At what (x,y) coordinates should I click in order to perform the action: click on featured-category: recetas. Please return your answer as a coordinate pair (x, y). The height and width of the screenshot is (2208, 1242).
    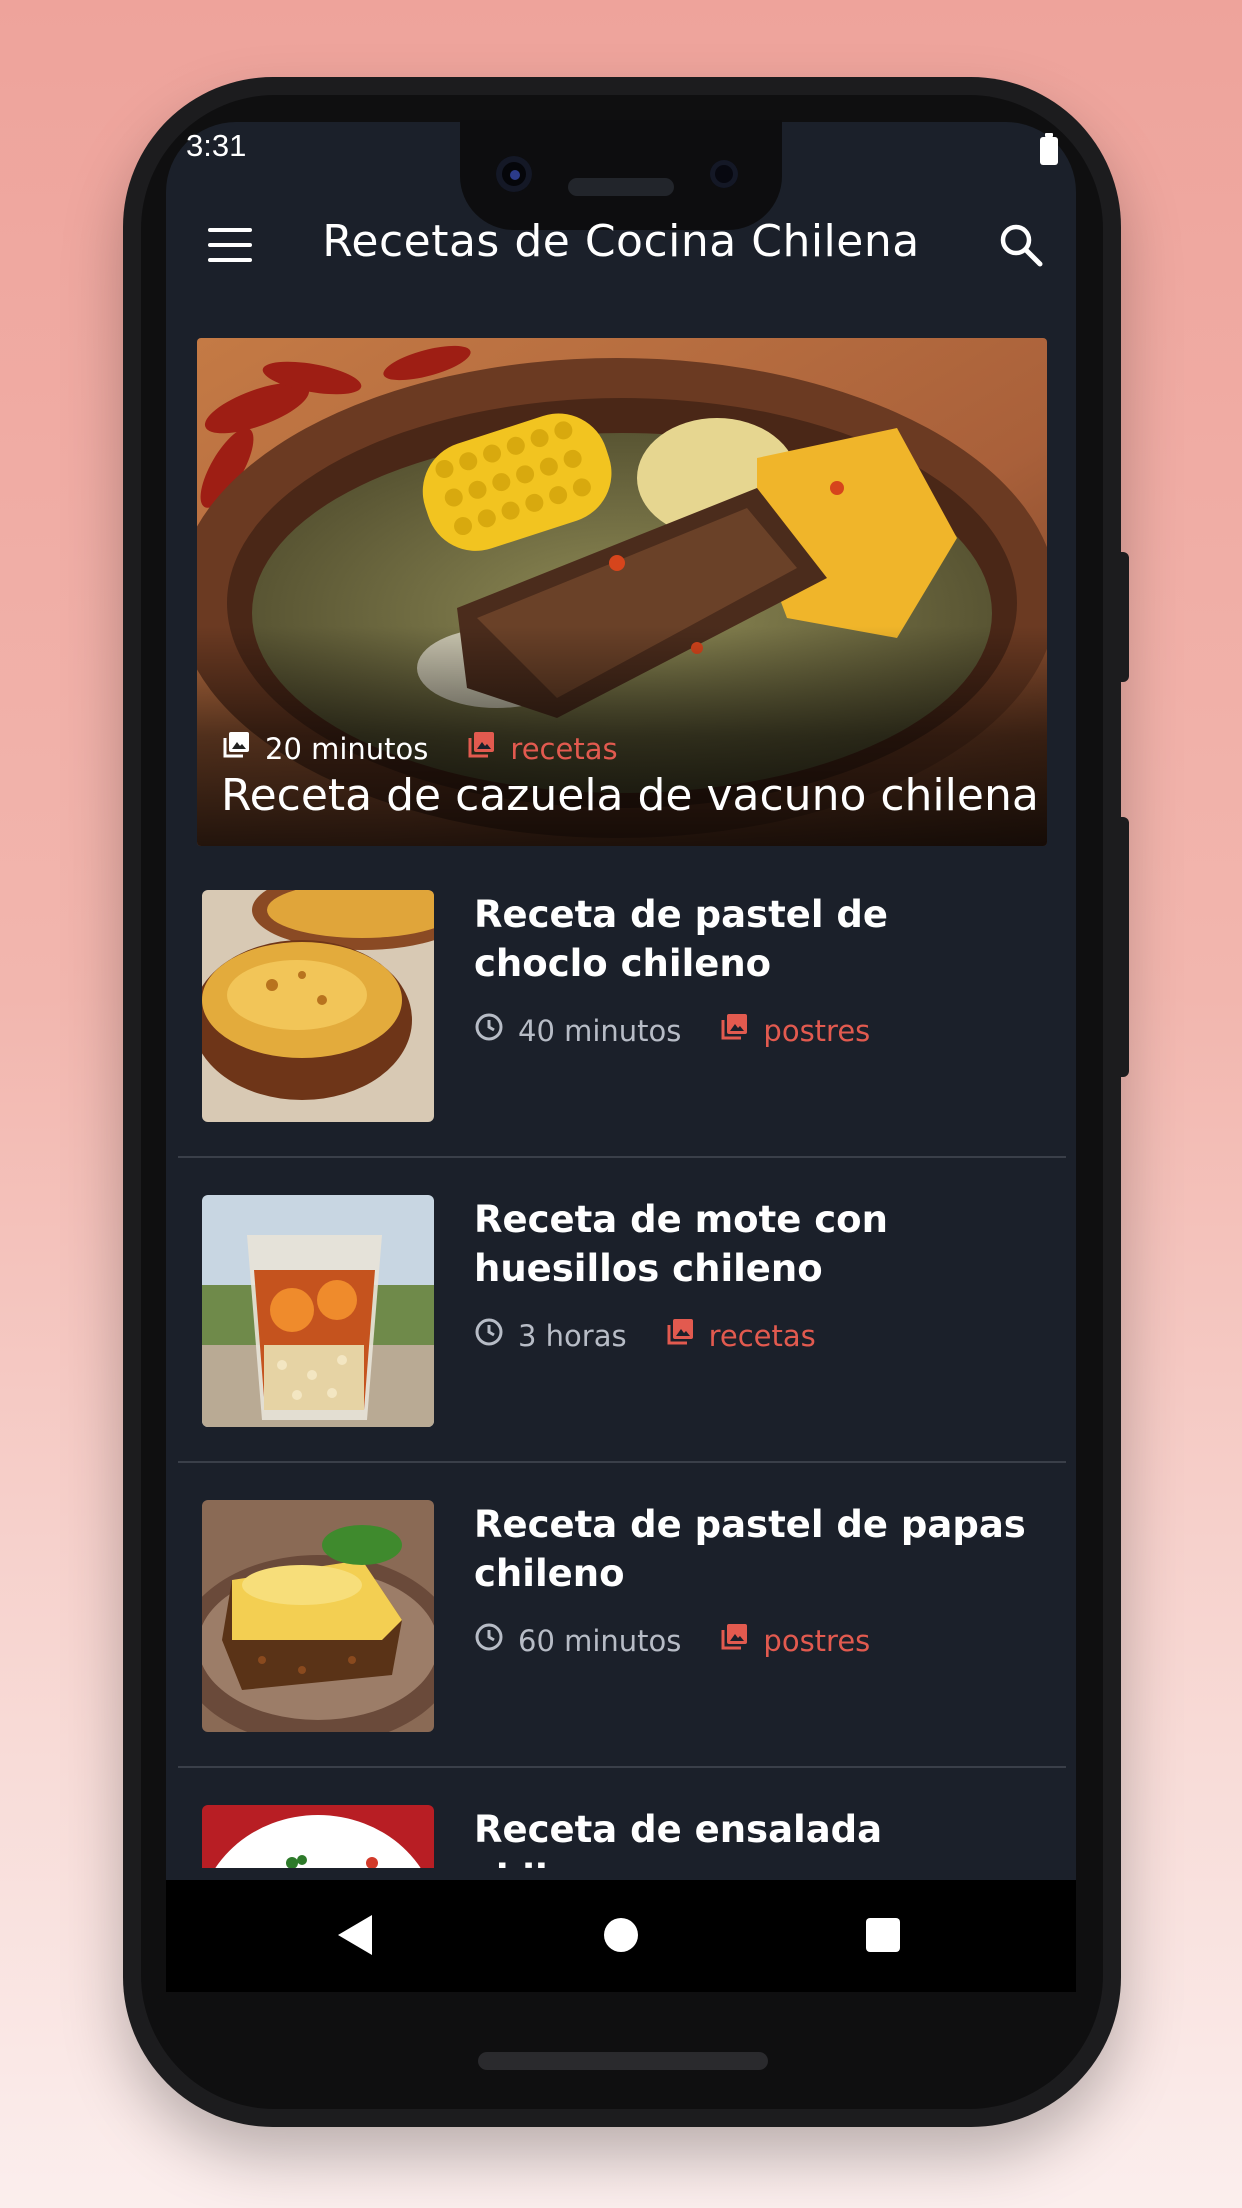
    Looking at the image, I should click on (563, 749).